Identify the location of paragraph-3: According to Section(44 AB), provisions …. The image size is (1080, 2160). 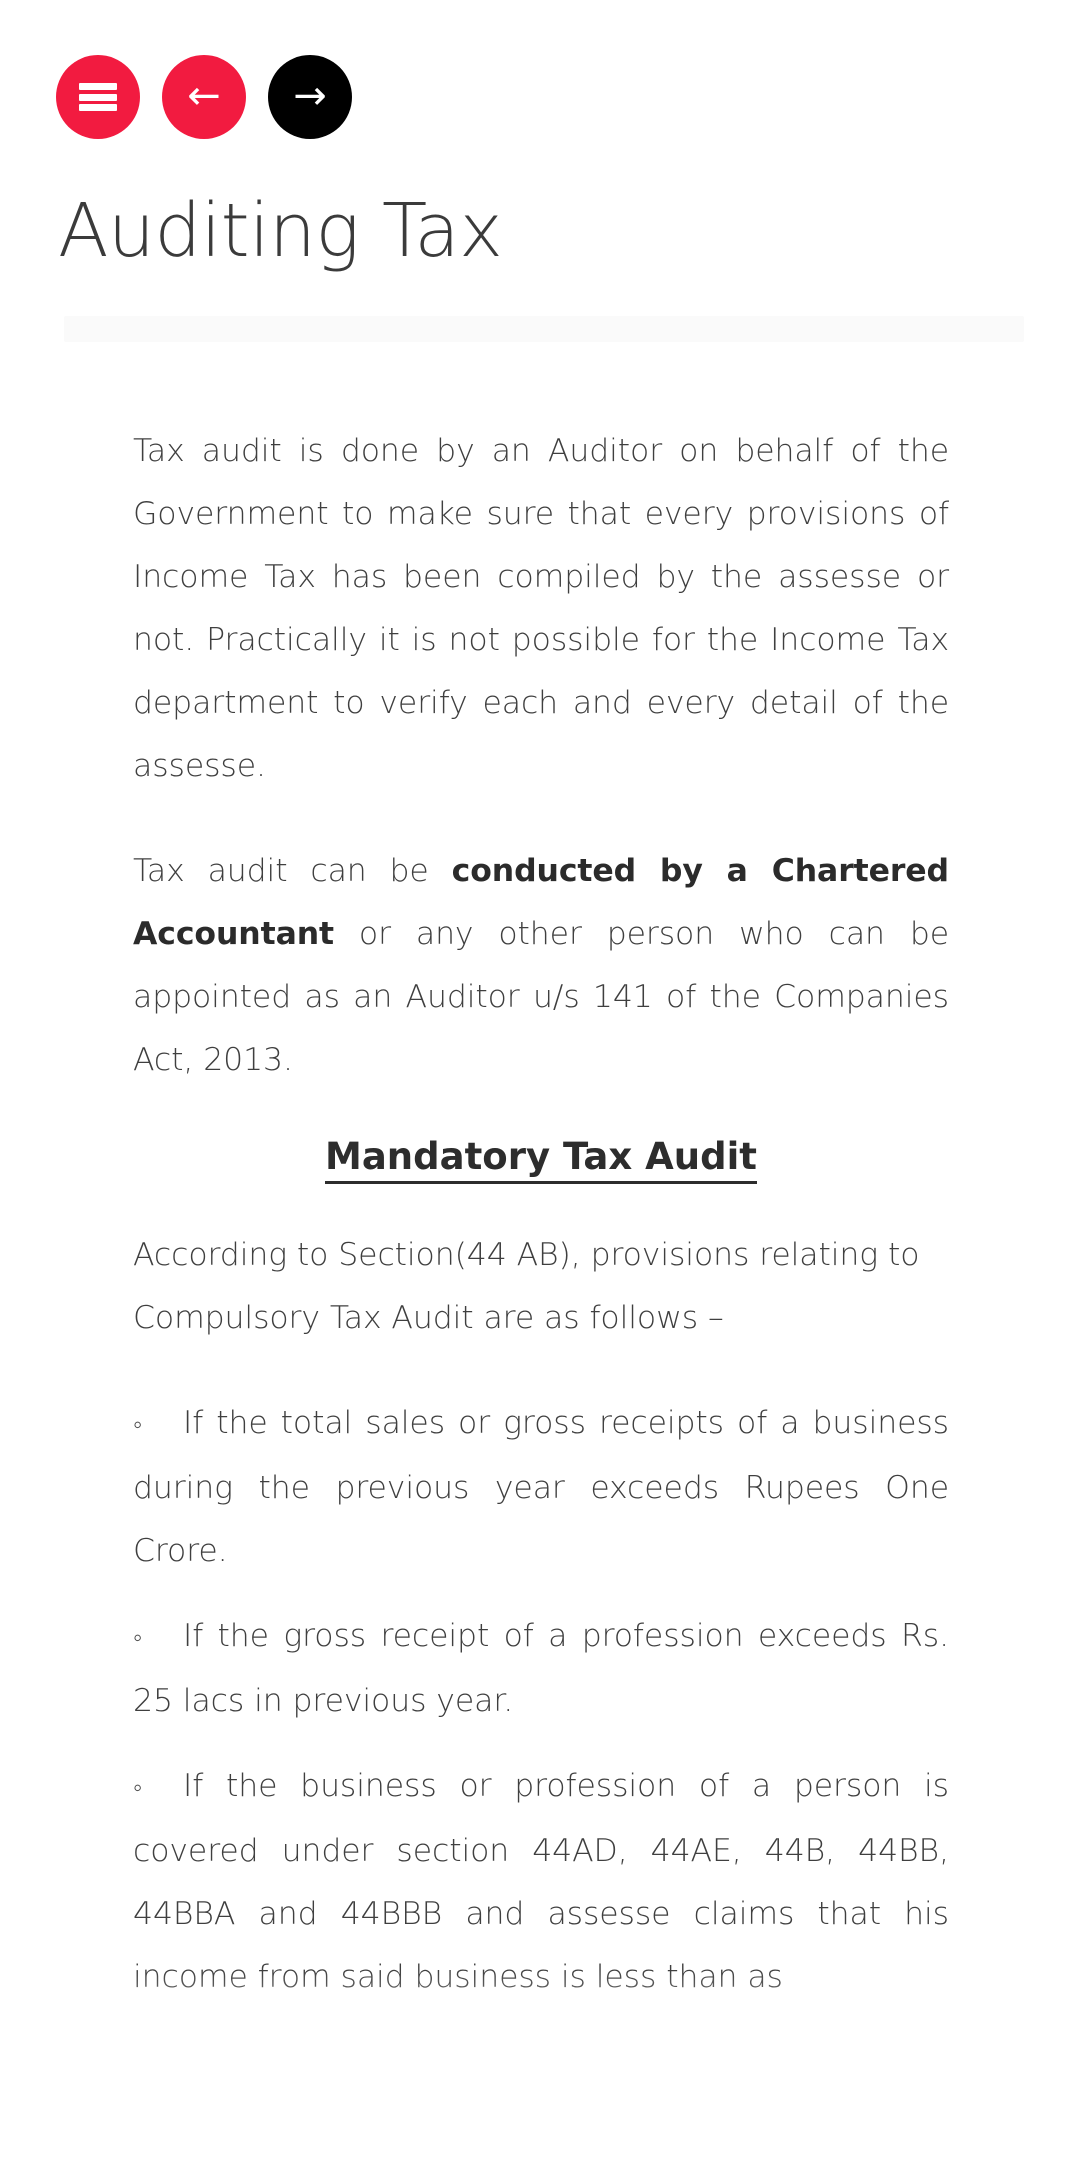
(526, 1287).